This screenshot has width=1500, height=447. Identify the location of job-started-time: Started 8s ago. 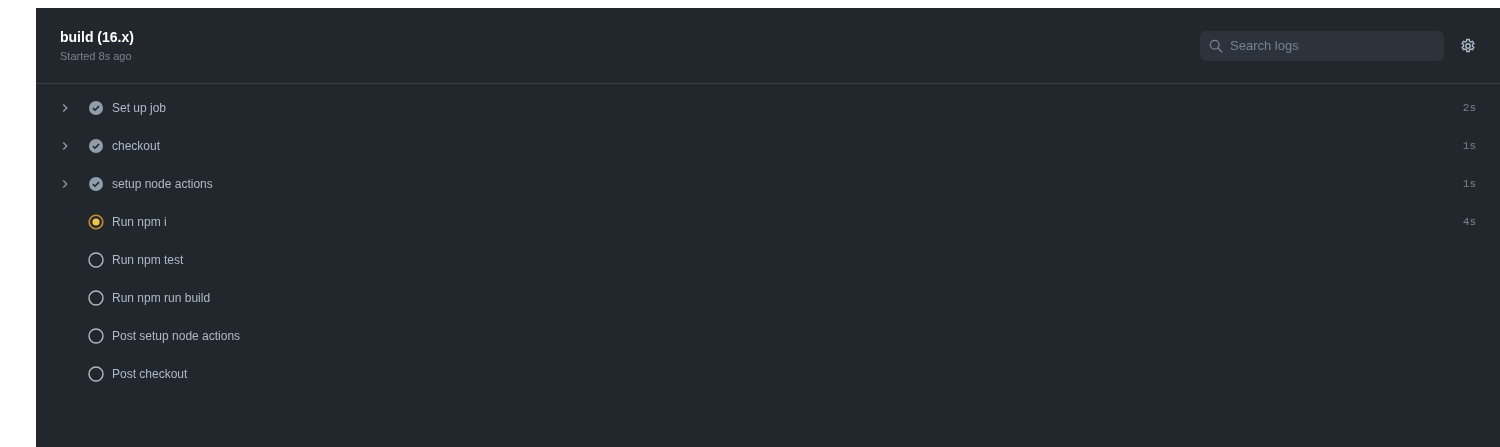
(96, 56).